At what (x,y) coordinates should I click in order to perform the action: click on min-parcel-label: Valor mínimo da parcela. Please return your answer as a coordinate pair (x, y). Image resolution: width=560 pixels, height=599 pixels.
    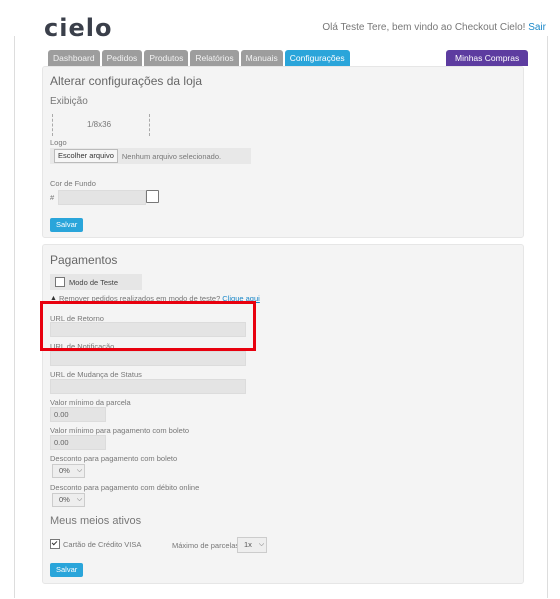
    Looking at the image, I should click on (90, 402).